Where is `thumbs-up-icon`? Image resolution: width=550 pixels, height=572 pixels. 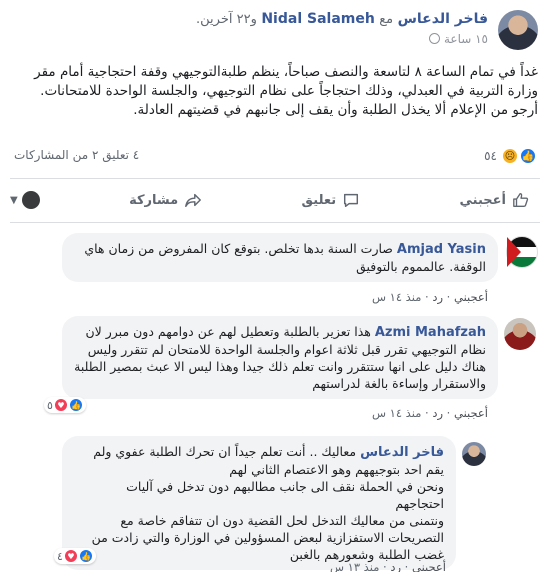
thumbs-up-icon is located at coordinates (521, 200).